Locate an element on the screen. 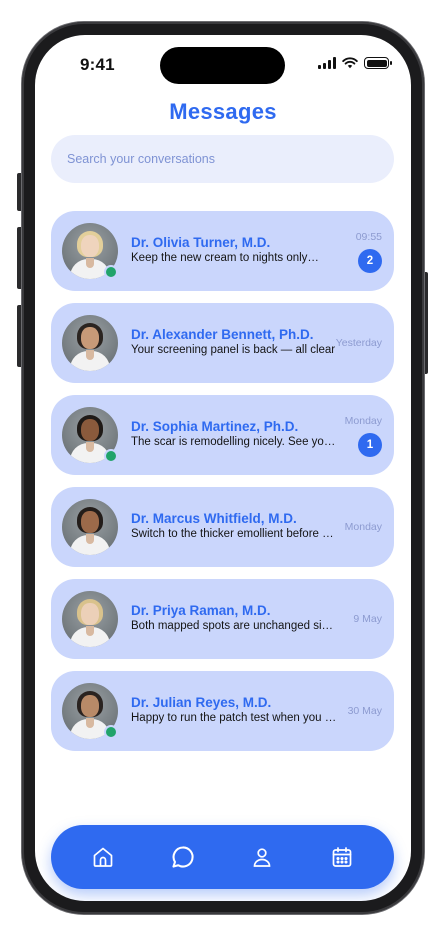  contact-name: Dr. Julian Reyes, M.D. is located at coordinates (201, 702).